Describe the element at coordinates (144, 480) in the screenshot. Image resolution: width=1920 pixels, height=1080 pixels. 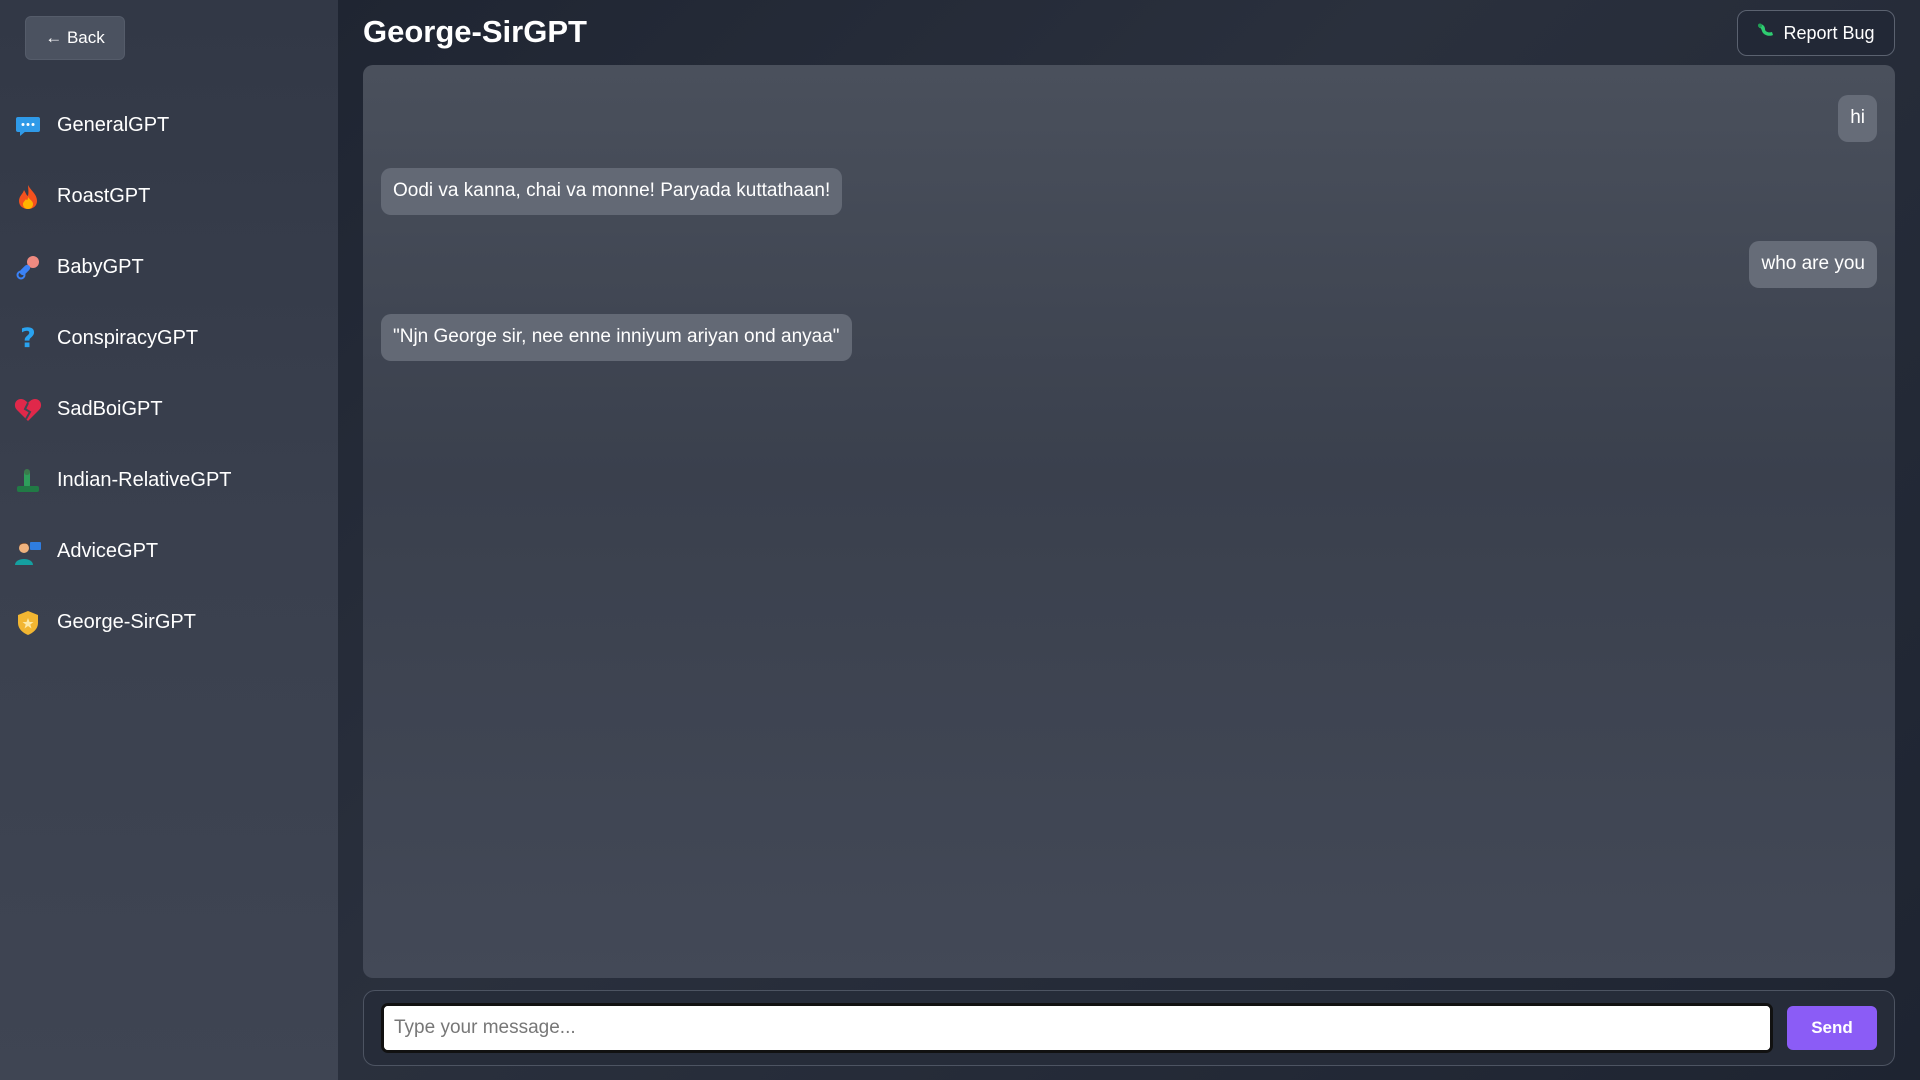
I see `sidebar-item-label: Indian-RelativeGPT` at that location.